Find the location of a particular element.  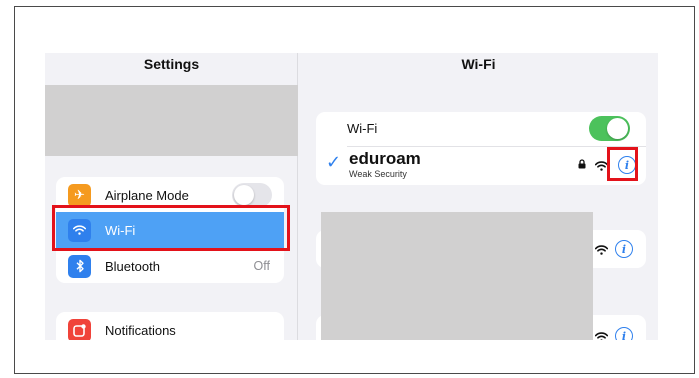

redacted-network-list is located at coordinates (457, 276).